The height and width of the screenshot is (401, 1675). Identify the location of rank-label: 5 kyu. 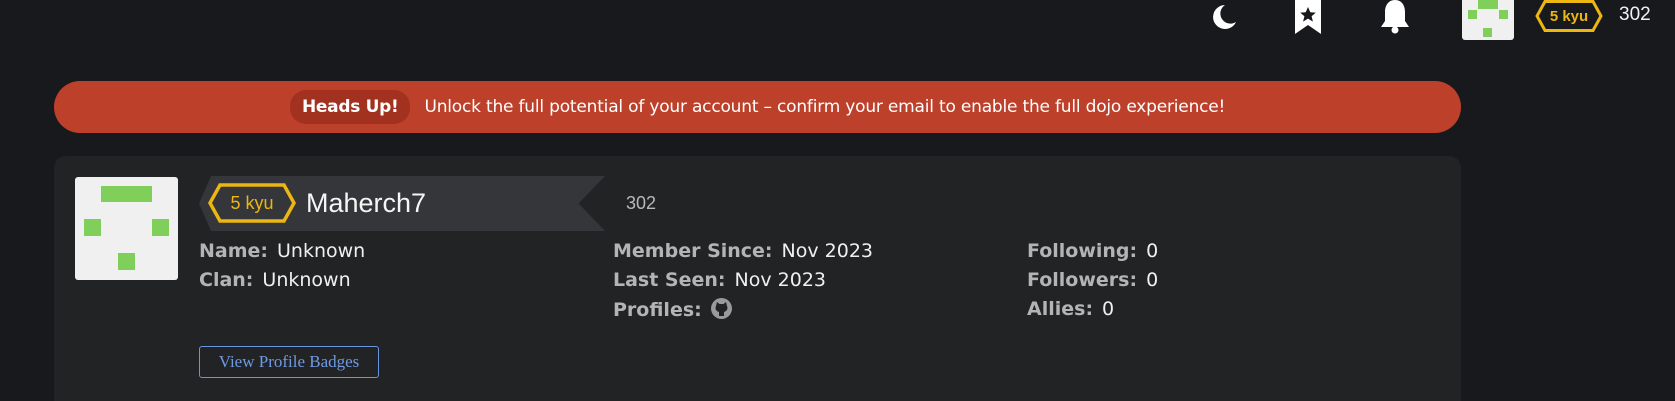
(1569, 16).